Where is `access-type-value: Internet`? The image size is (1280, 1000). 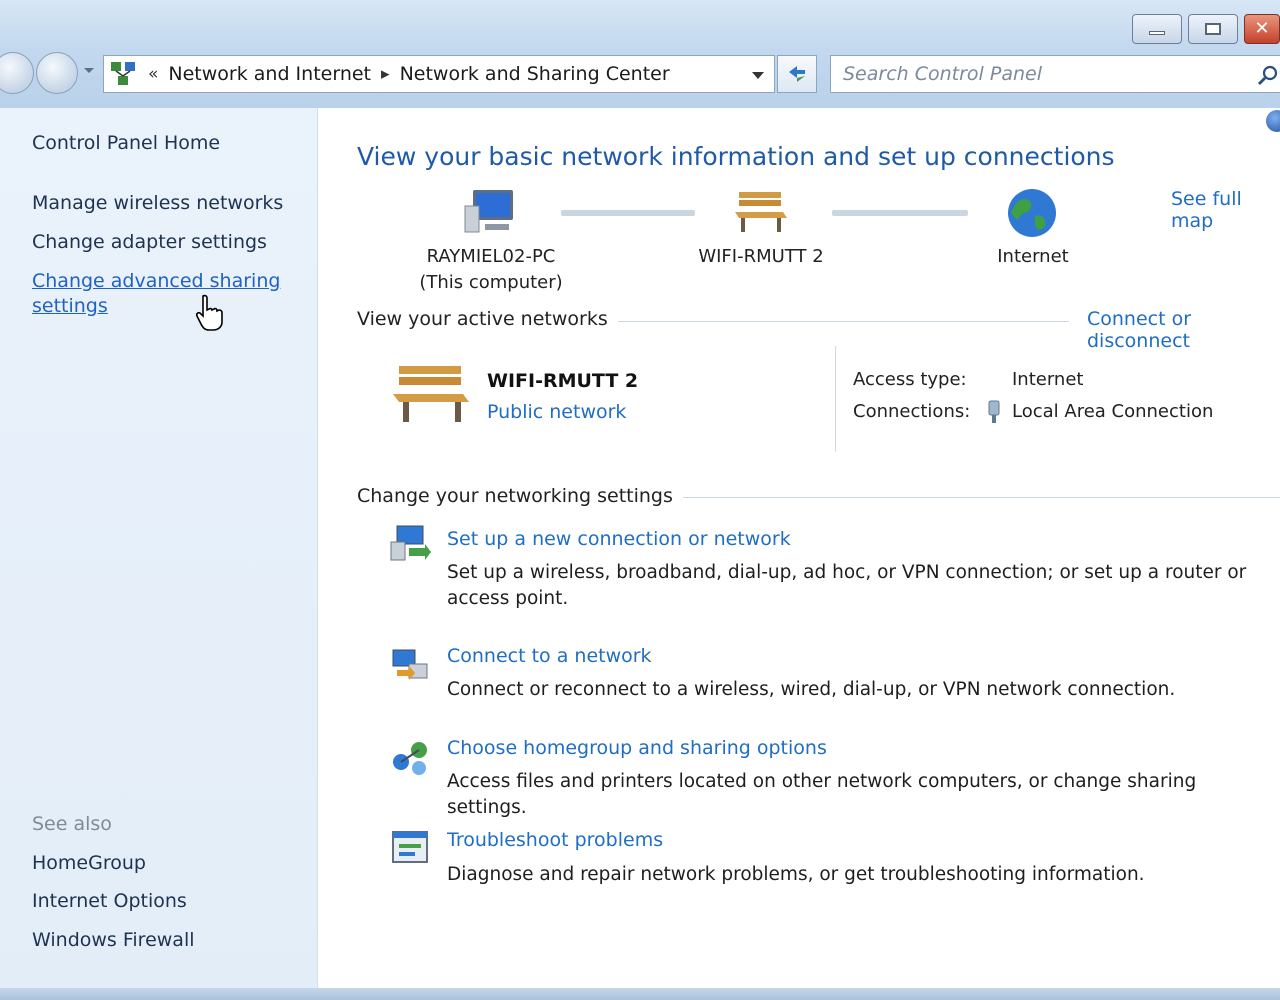 access-type-value: Internet is located at coordinates (1048, 379).